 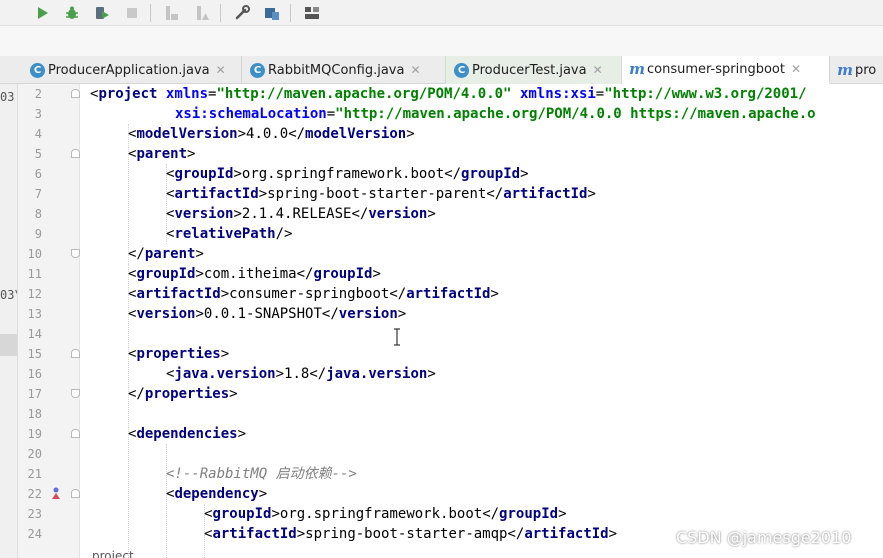 What do you see at coordinates (38, 174) in the screenshot?
I see `line-number: 6` at bounding box center [38, 174].